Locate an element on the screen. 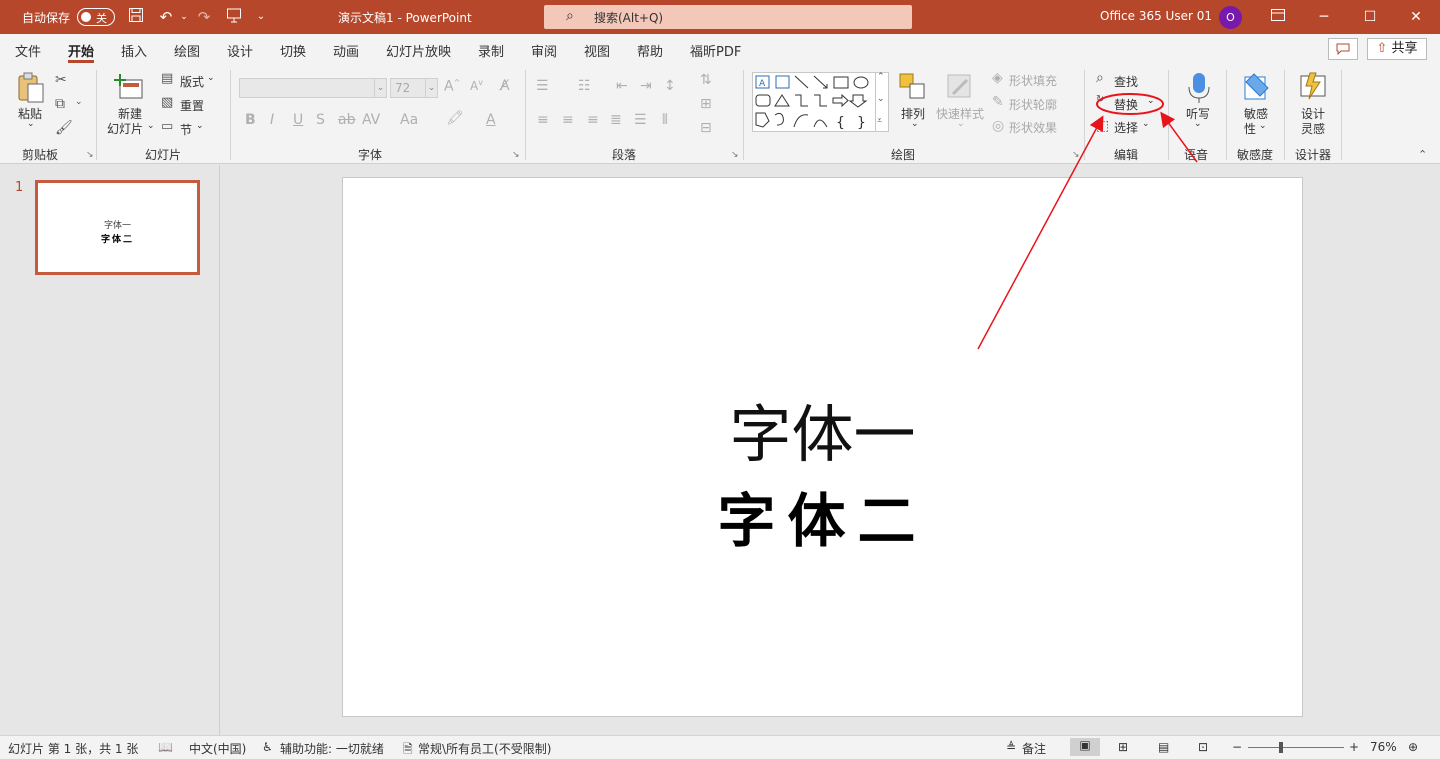 The width and height of the screenshot is (1440, 759). find-label: 查找 is located at coordinates (1126, 81).